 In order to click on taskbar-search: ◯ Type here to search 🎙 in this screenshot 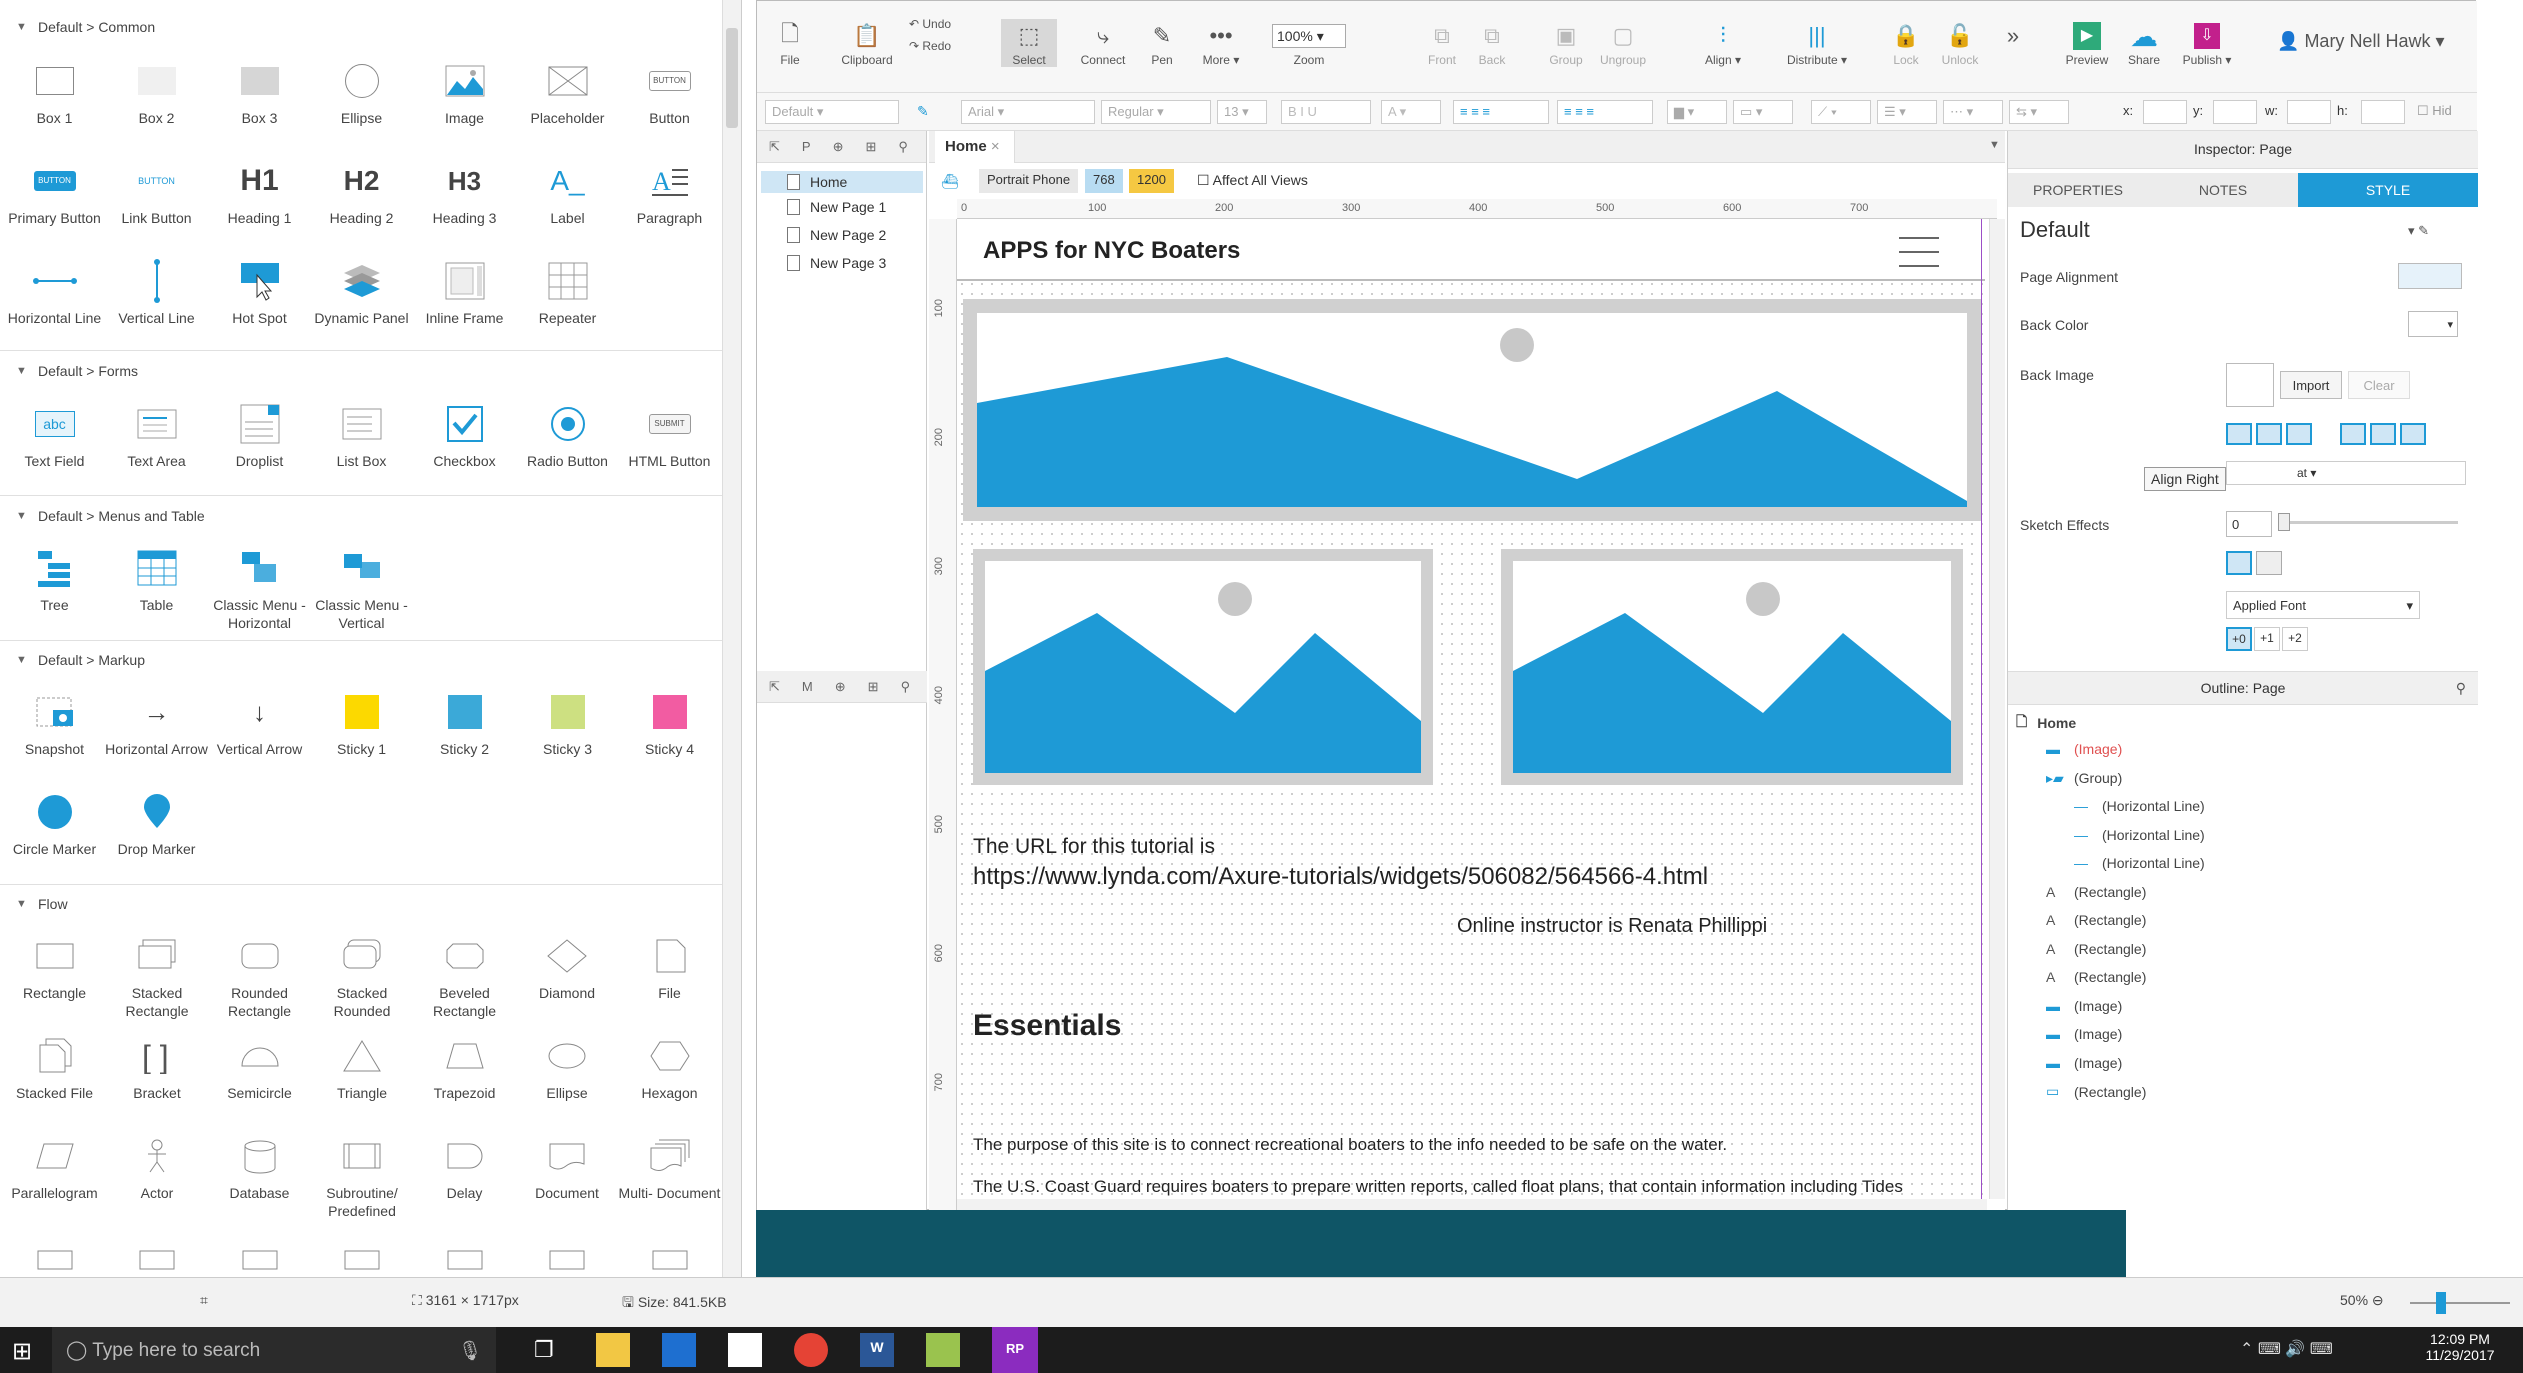, I will do `click(274, 1350)`.